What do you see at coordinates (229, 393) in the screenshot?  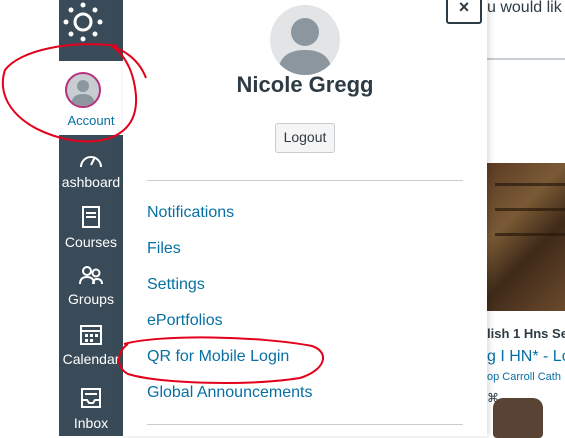 I see `link-global-announcements: Global Announcements` at bounding box center [229, 393].